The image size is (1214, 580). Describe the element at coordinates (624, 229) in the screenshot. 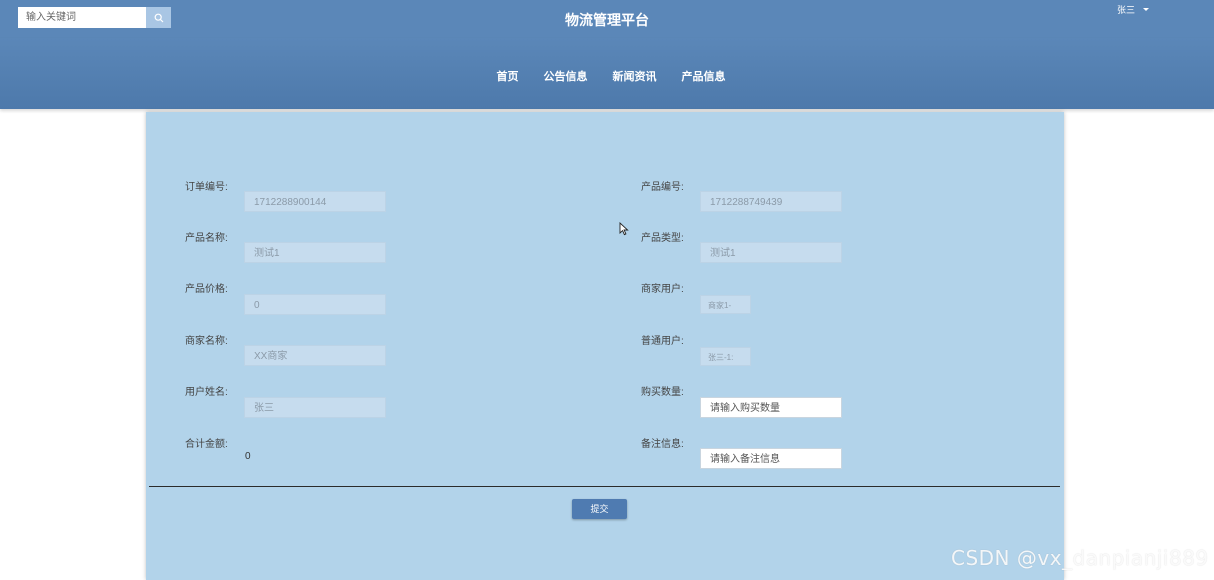

I see `mouse-cursor-icon` at that location.